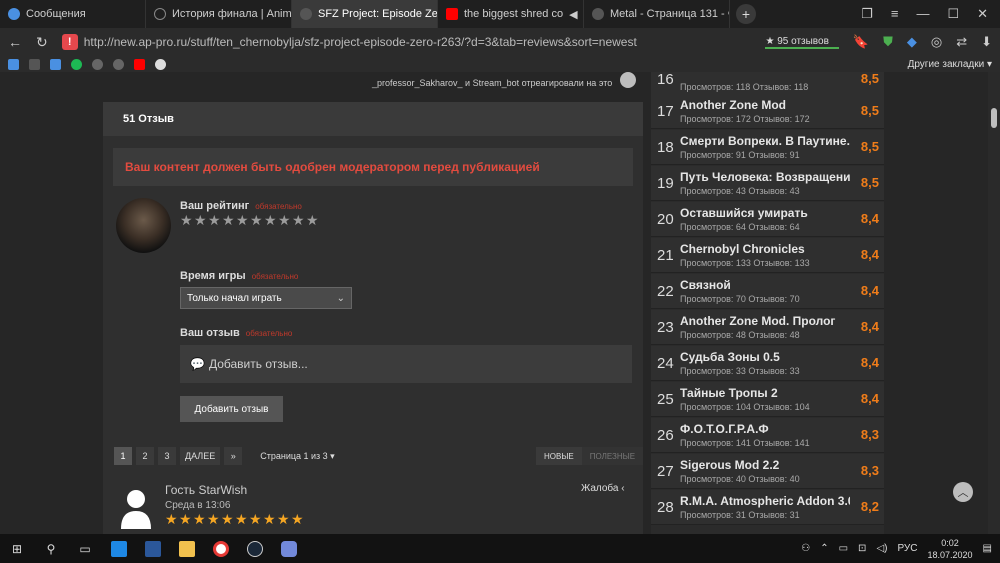 The image size is (1000, 563). I want to click on back-arrow-icon: ←, so click(15, 42).